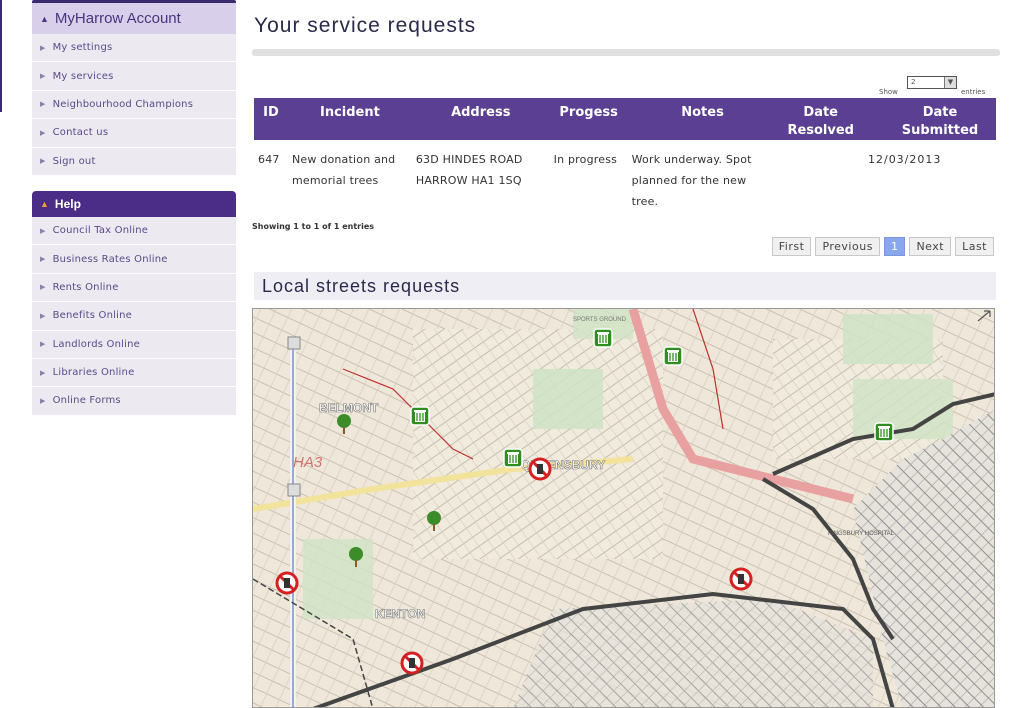 This screenshot has height=708, width=1023. I want to click on page-title: Your service requests, so click(365, 25).